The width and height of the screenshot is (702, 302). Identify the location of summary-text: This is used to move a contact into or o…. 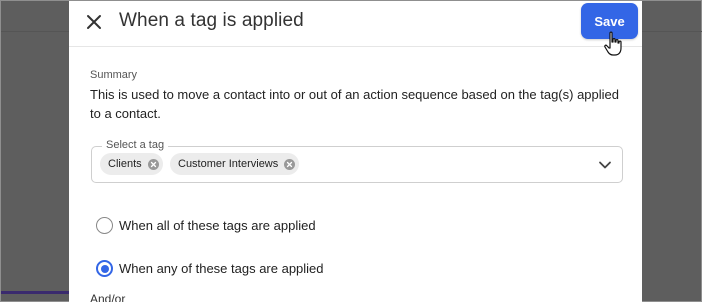
(354, 104).